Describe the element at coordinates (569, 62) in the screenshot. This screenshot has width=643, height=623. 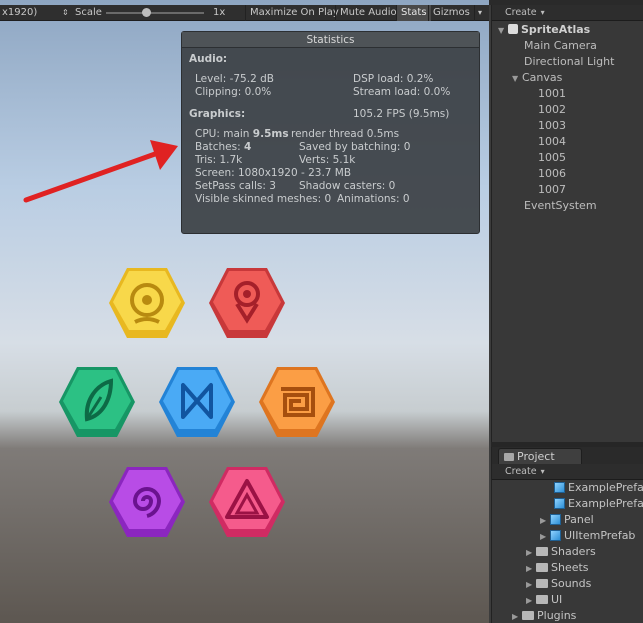
I see `hierarchy-item-directional-light: Directional Light` at that location.